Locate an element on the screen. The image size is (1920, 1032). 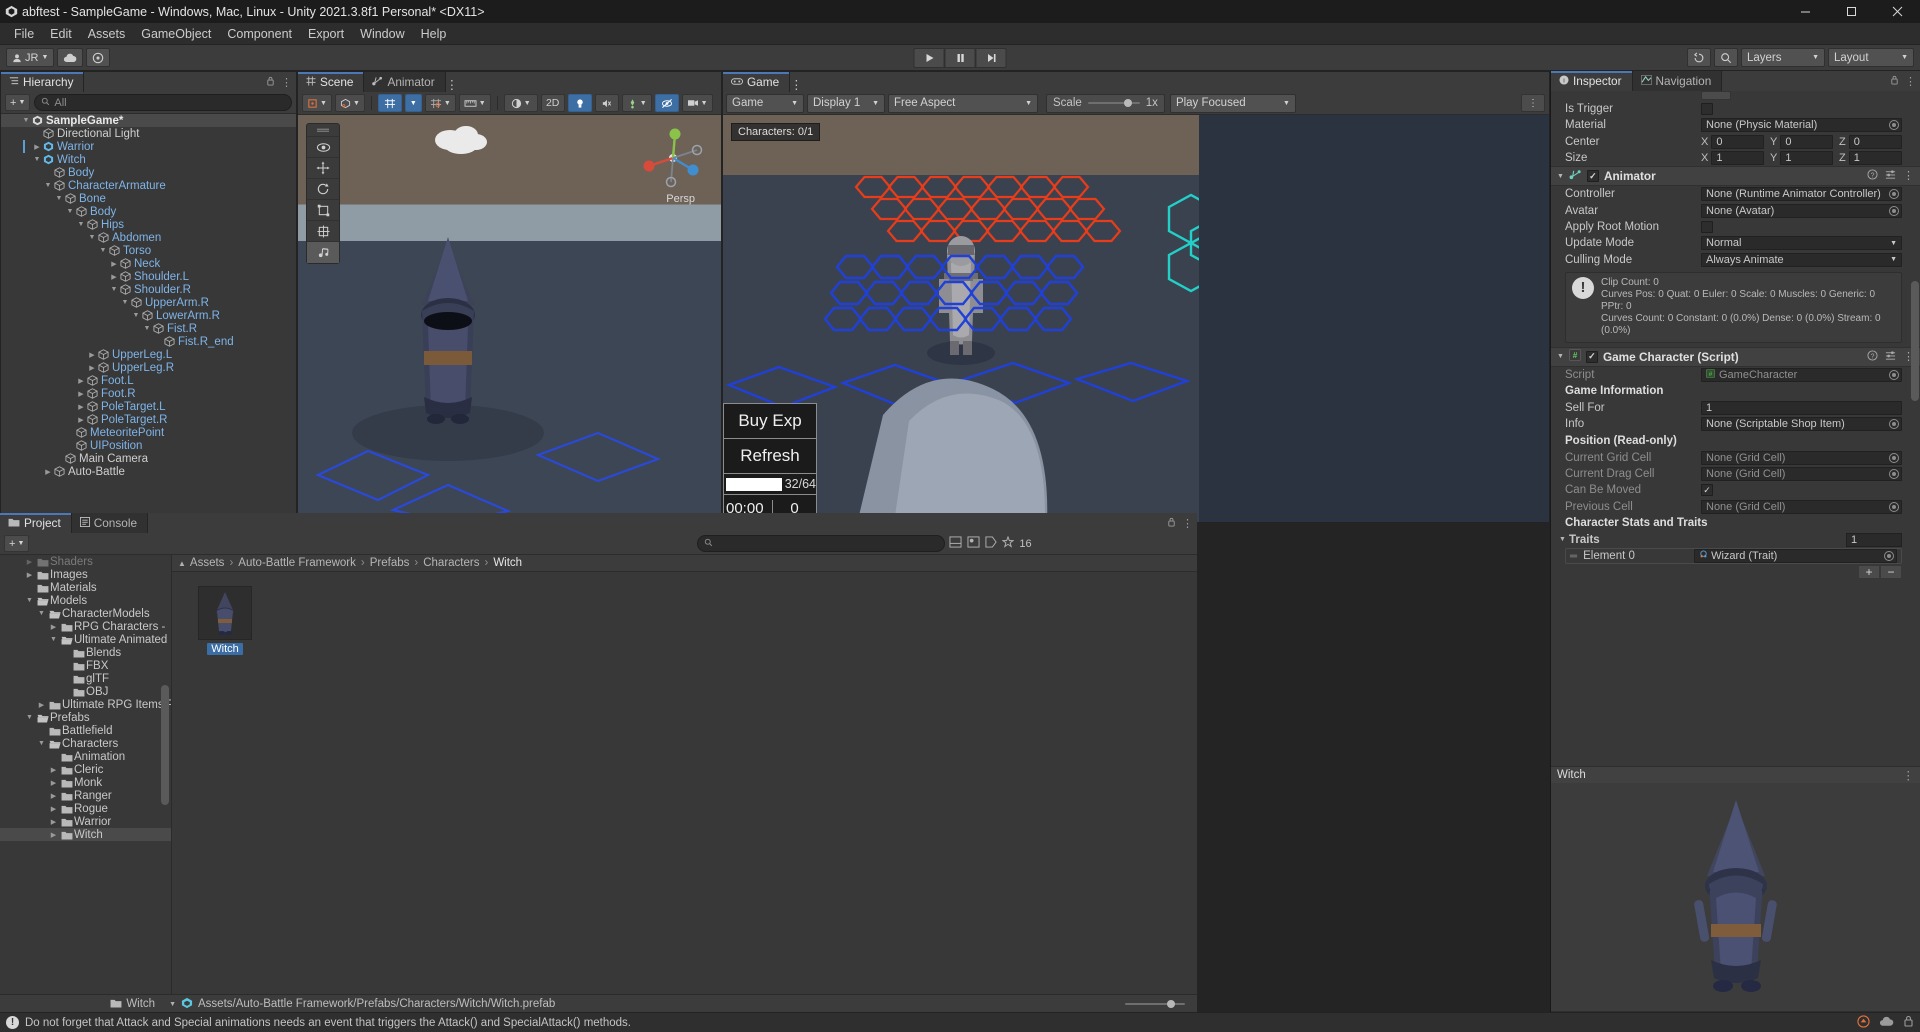
project-search-input is located at coordinates (821, 543).